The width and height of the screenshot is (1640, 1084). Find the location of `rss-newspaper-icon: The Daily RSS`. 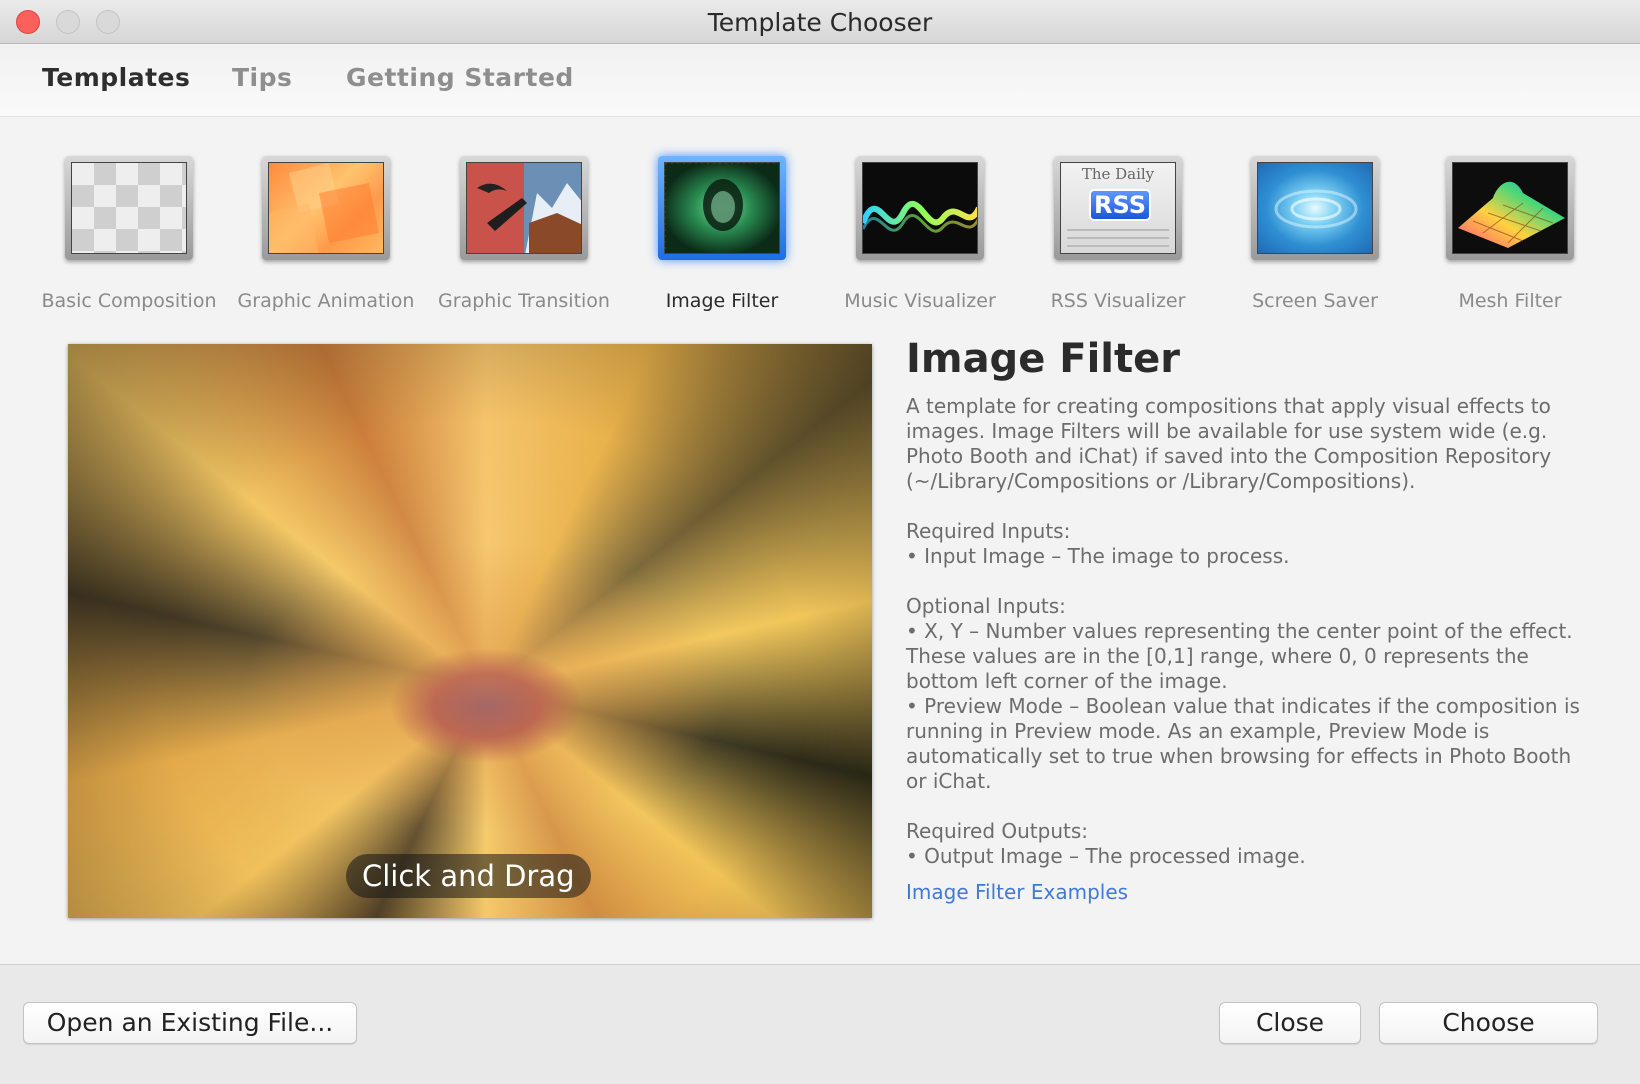

rss-newspaper-icon: The Daily RSS is located at coordinates (1118, 208).